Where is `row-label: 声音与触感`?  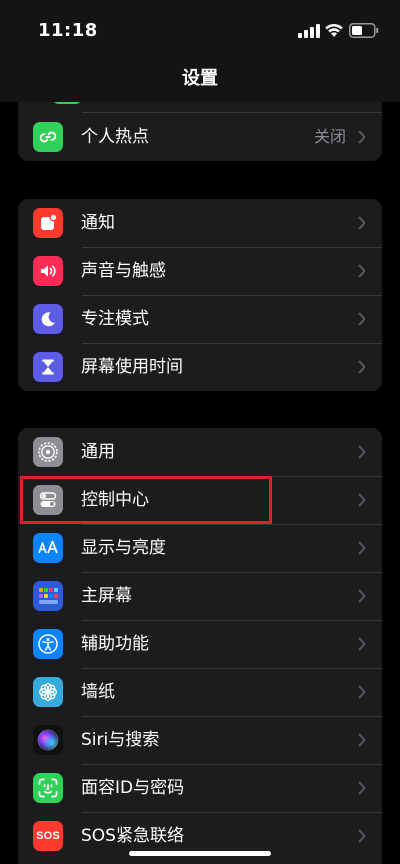 row-label: 声音与触感 is located at coordinates (123, 271).